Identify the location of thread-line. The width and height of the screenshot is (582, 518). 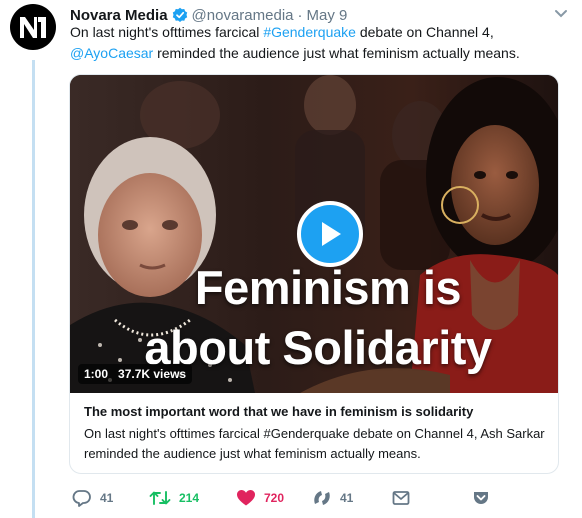
(33, 289).